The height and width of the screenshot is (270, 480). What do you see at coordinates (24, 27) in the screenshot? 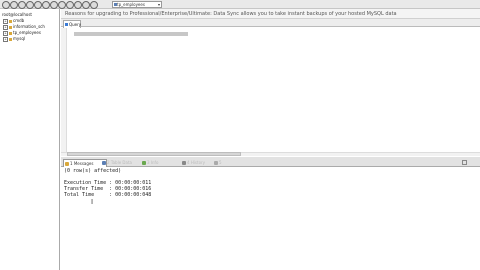
I see `tree-node-information-schema: + information_sch` at bounding box center [24, 27].